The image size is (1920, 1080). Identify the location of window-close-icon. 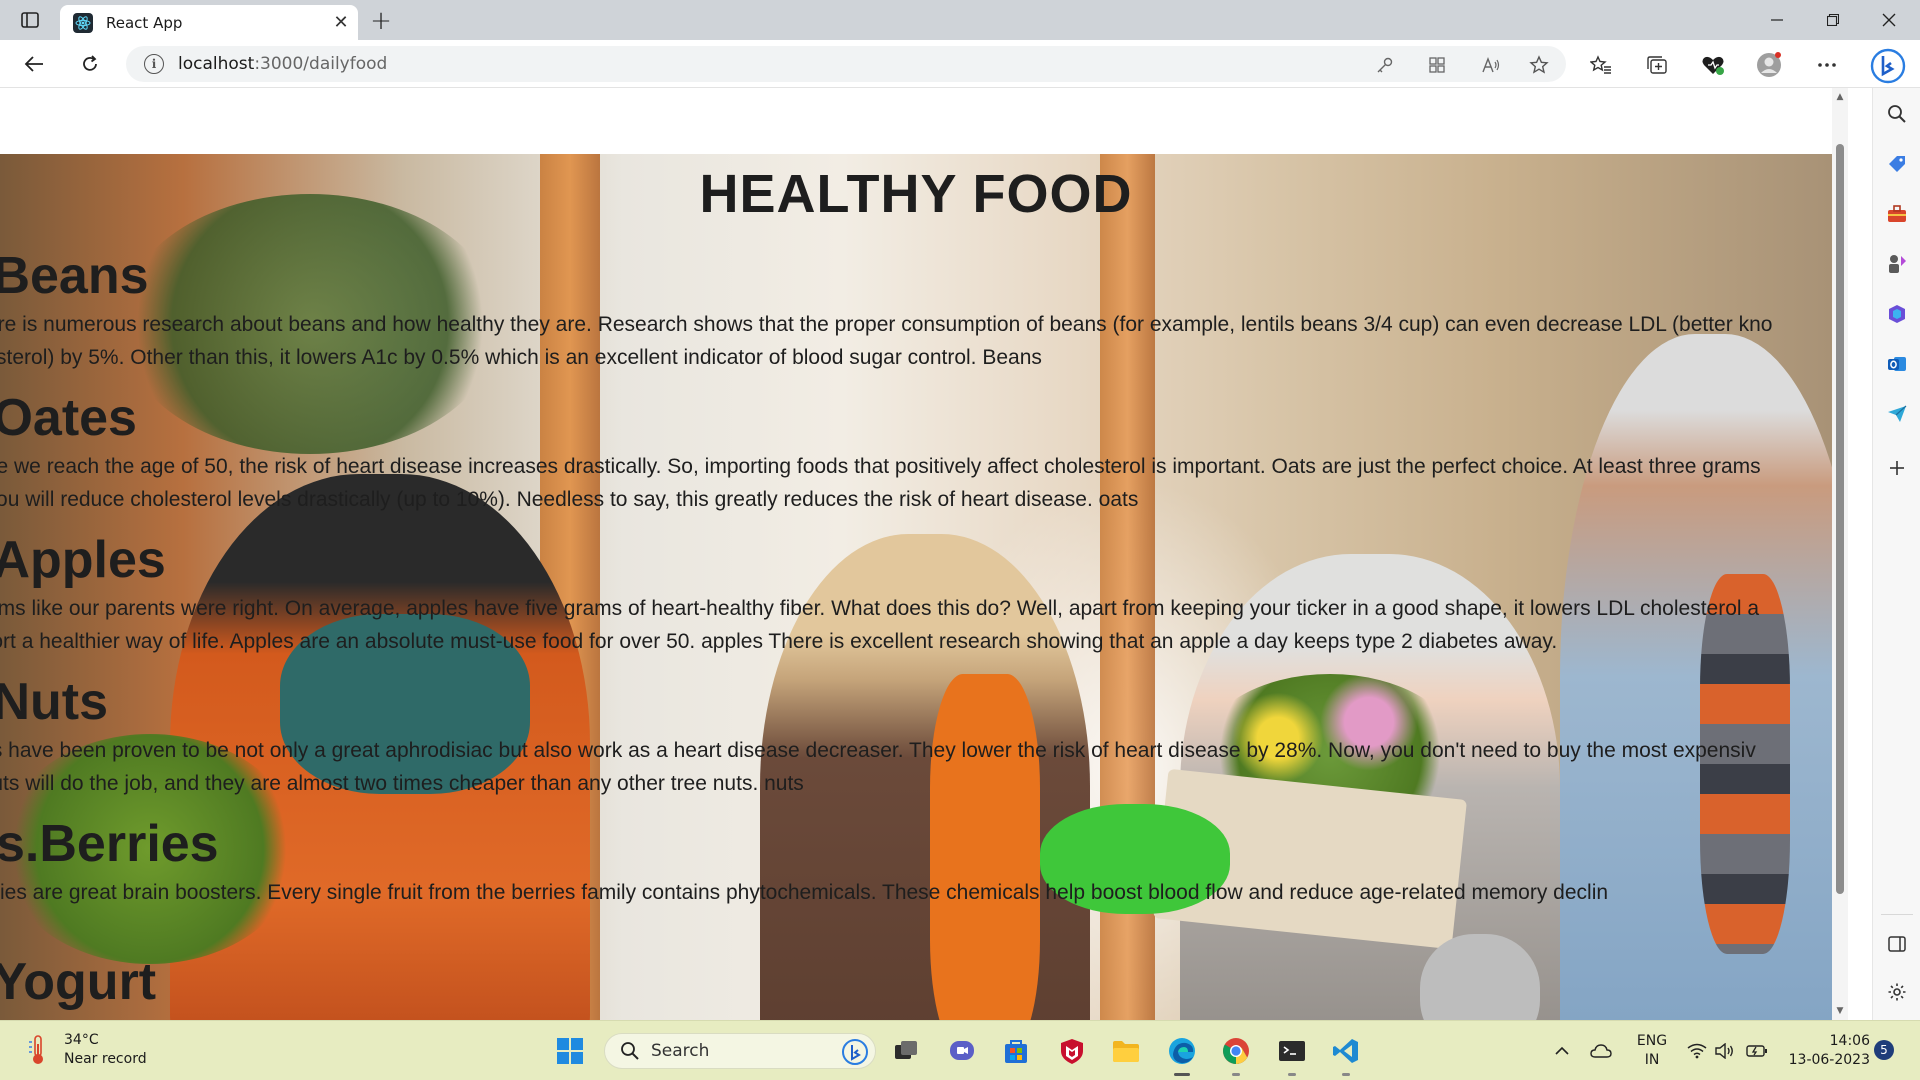
(1889, 20).